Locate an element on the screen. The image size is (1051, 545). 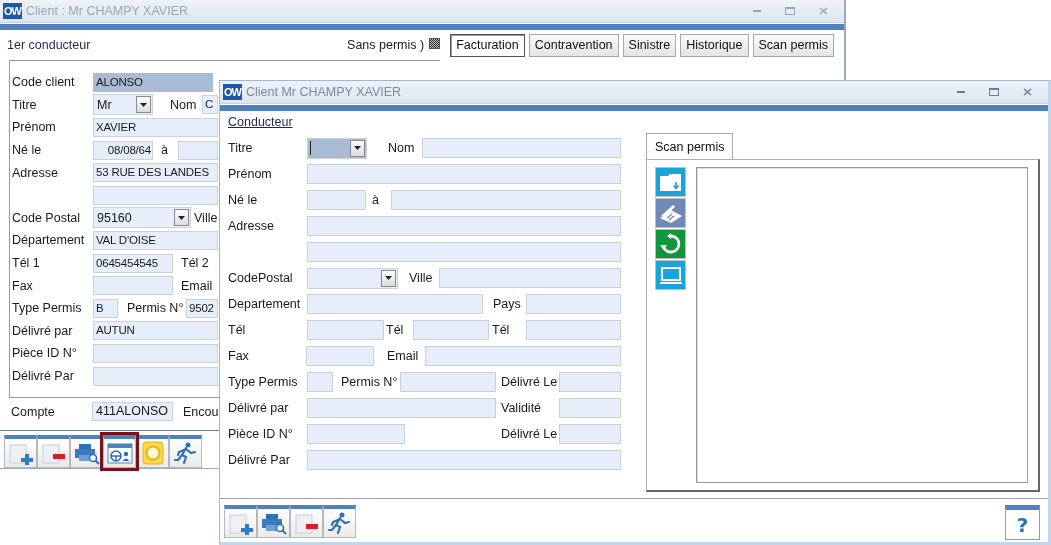
section-title: 1er conducteur is located at coordinates (49, 45).